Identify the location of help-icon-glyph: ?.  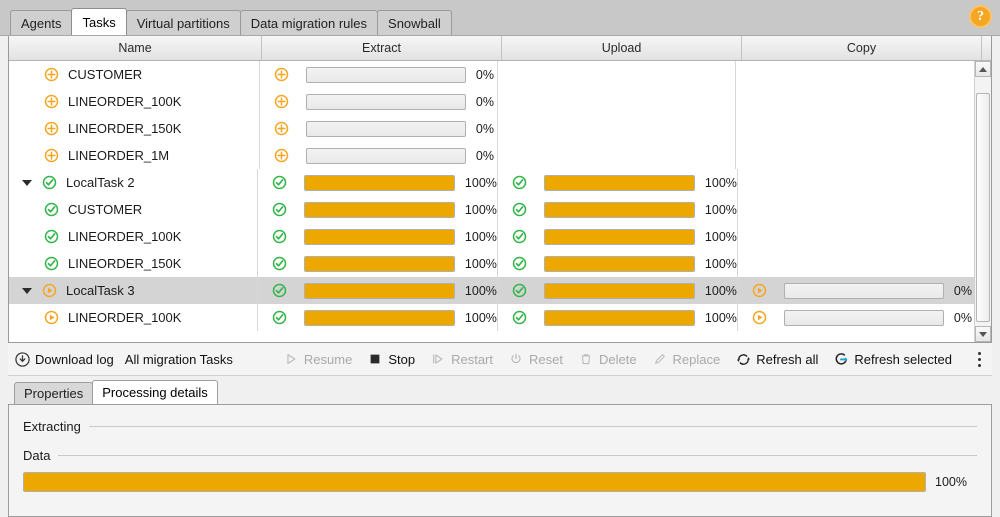
(980, 16).